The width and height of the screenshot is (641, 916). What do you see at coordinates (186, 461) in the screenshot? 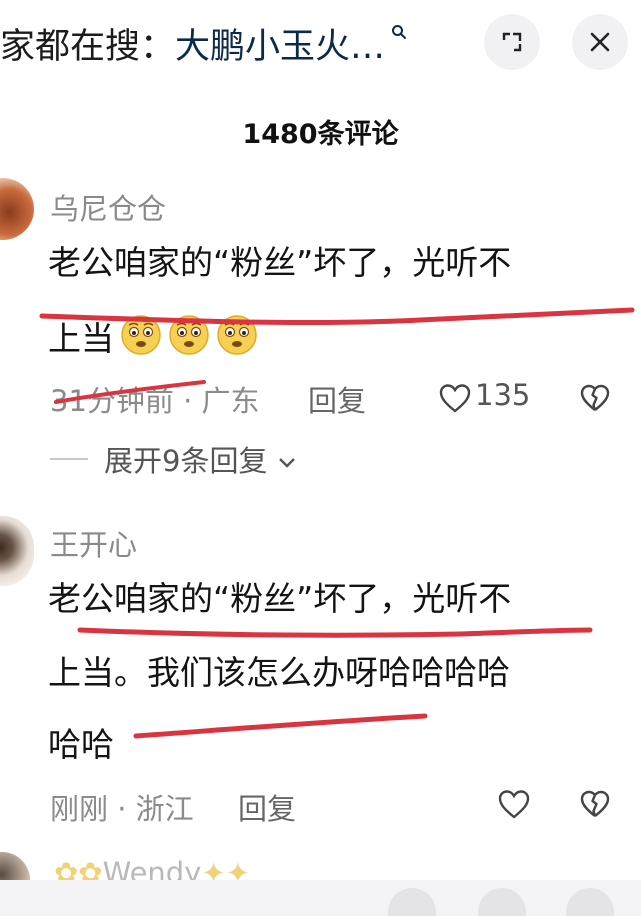
I see `expand-replies-label: 展开9条回复` at bounding box center [186, 461].